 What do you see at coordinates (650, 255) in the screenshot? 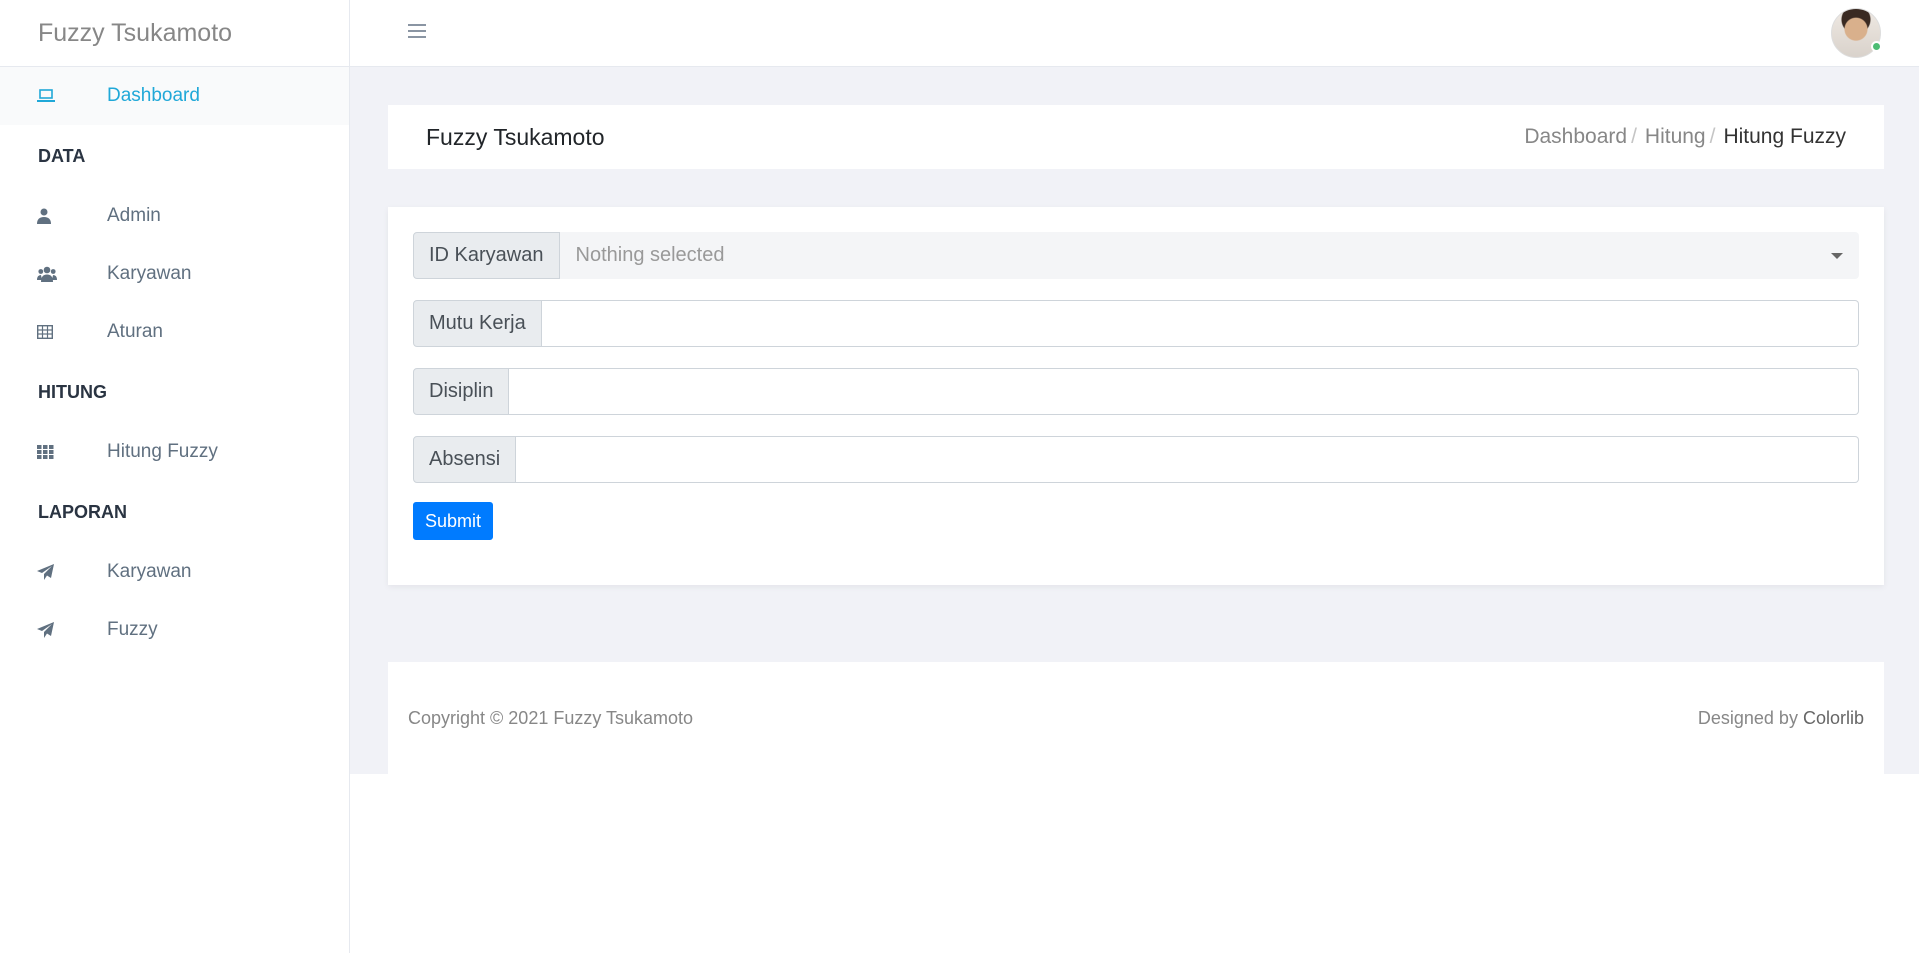
I see `id-karyawan-selected-value: Nothing selected` at bounding box center [650, 255].